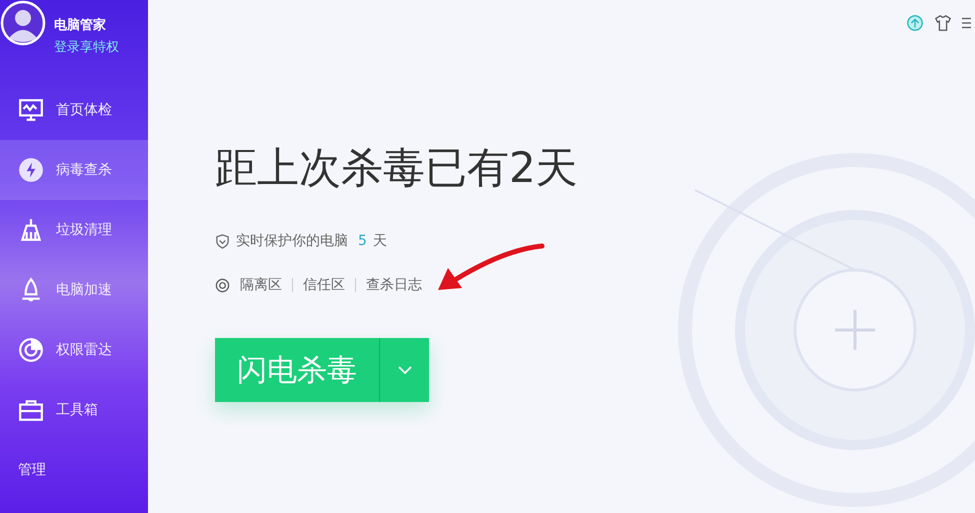  I want to click on sidebar-item: 病毒查杀, so click(74, 170).